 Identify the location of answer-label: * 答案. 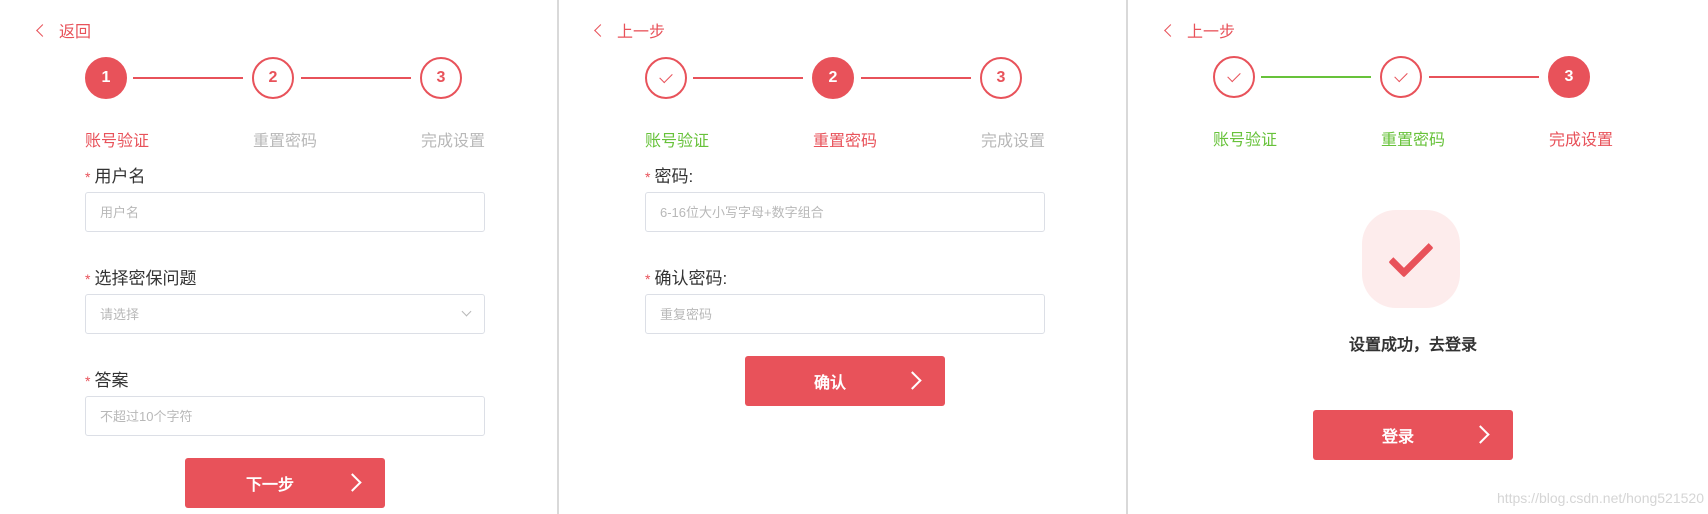
(106, 378).